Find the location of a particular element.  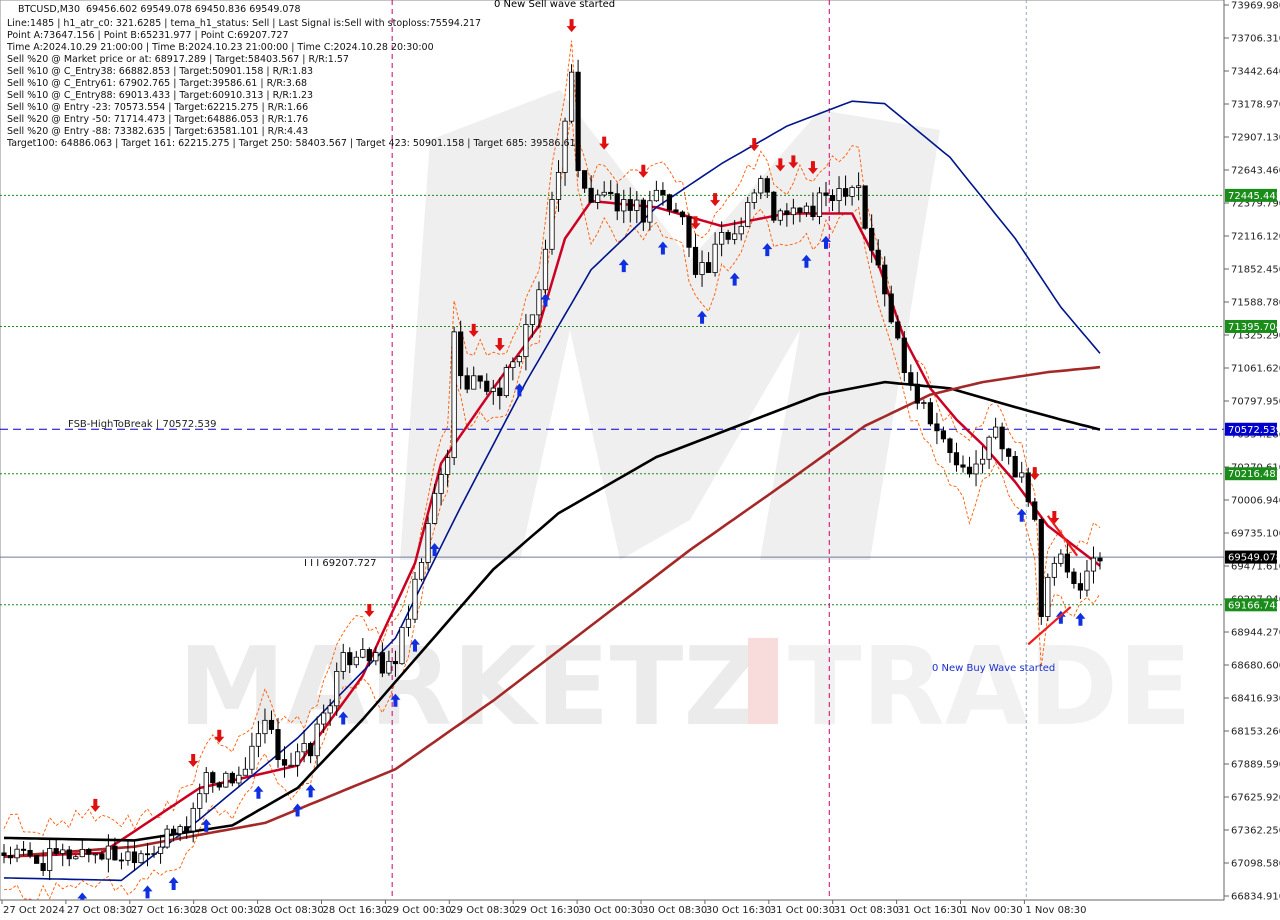

y-tick-label: 70797.950 is located at coordinates (1255, 402).